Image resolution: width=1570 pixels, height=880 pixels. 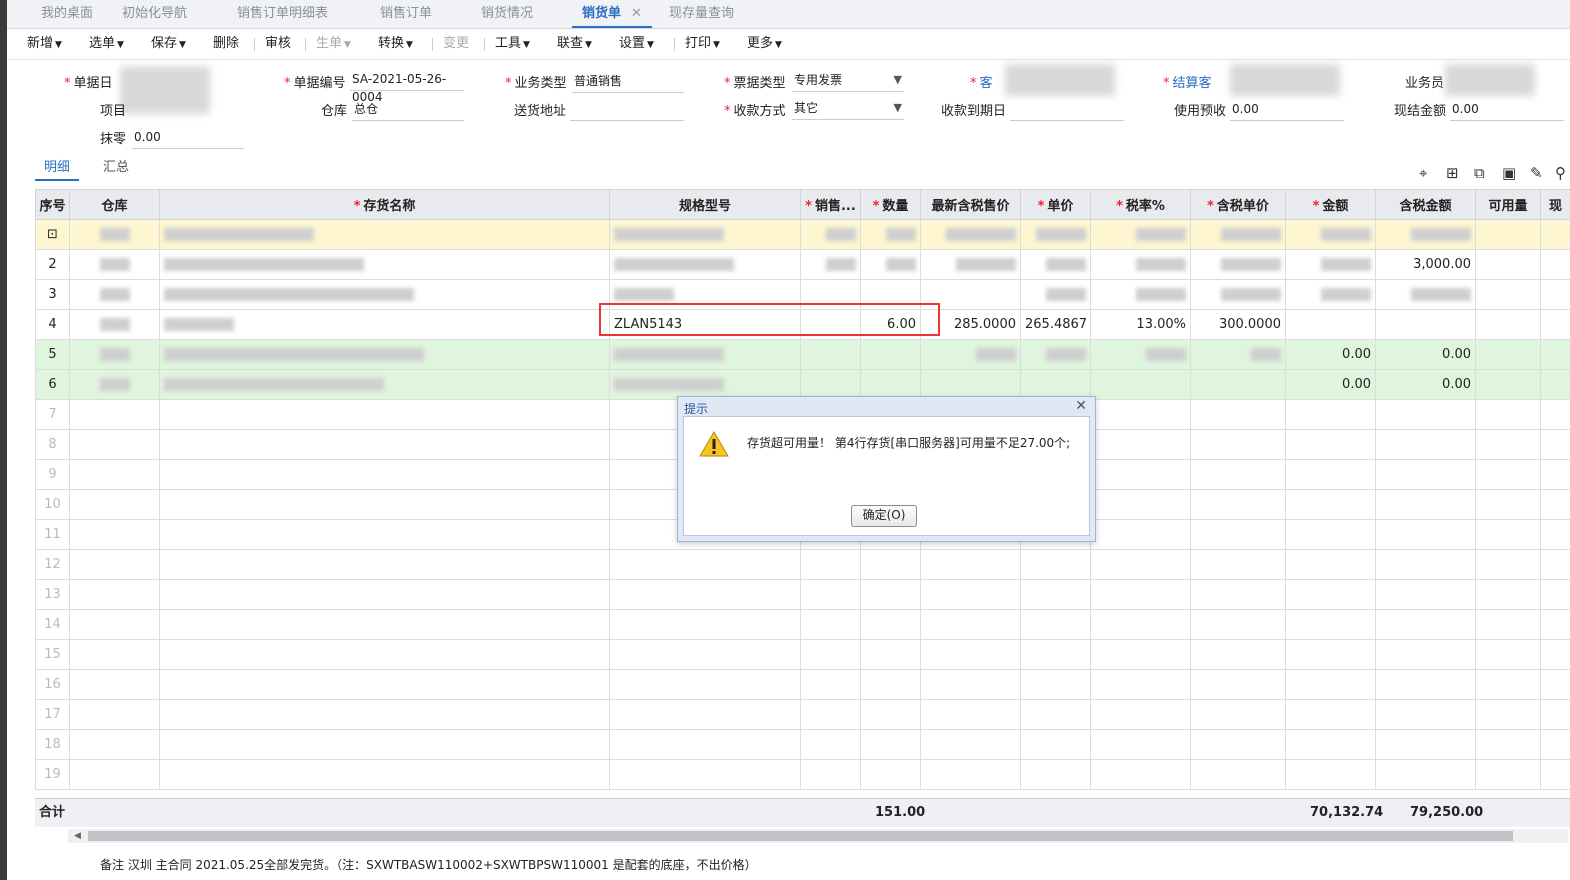 What do you see at coordinates (636, 13) in the screenshot?
I see `close-icon: ✕` at bounding box center [636, 13].